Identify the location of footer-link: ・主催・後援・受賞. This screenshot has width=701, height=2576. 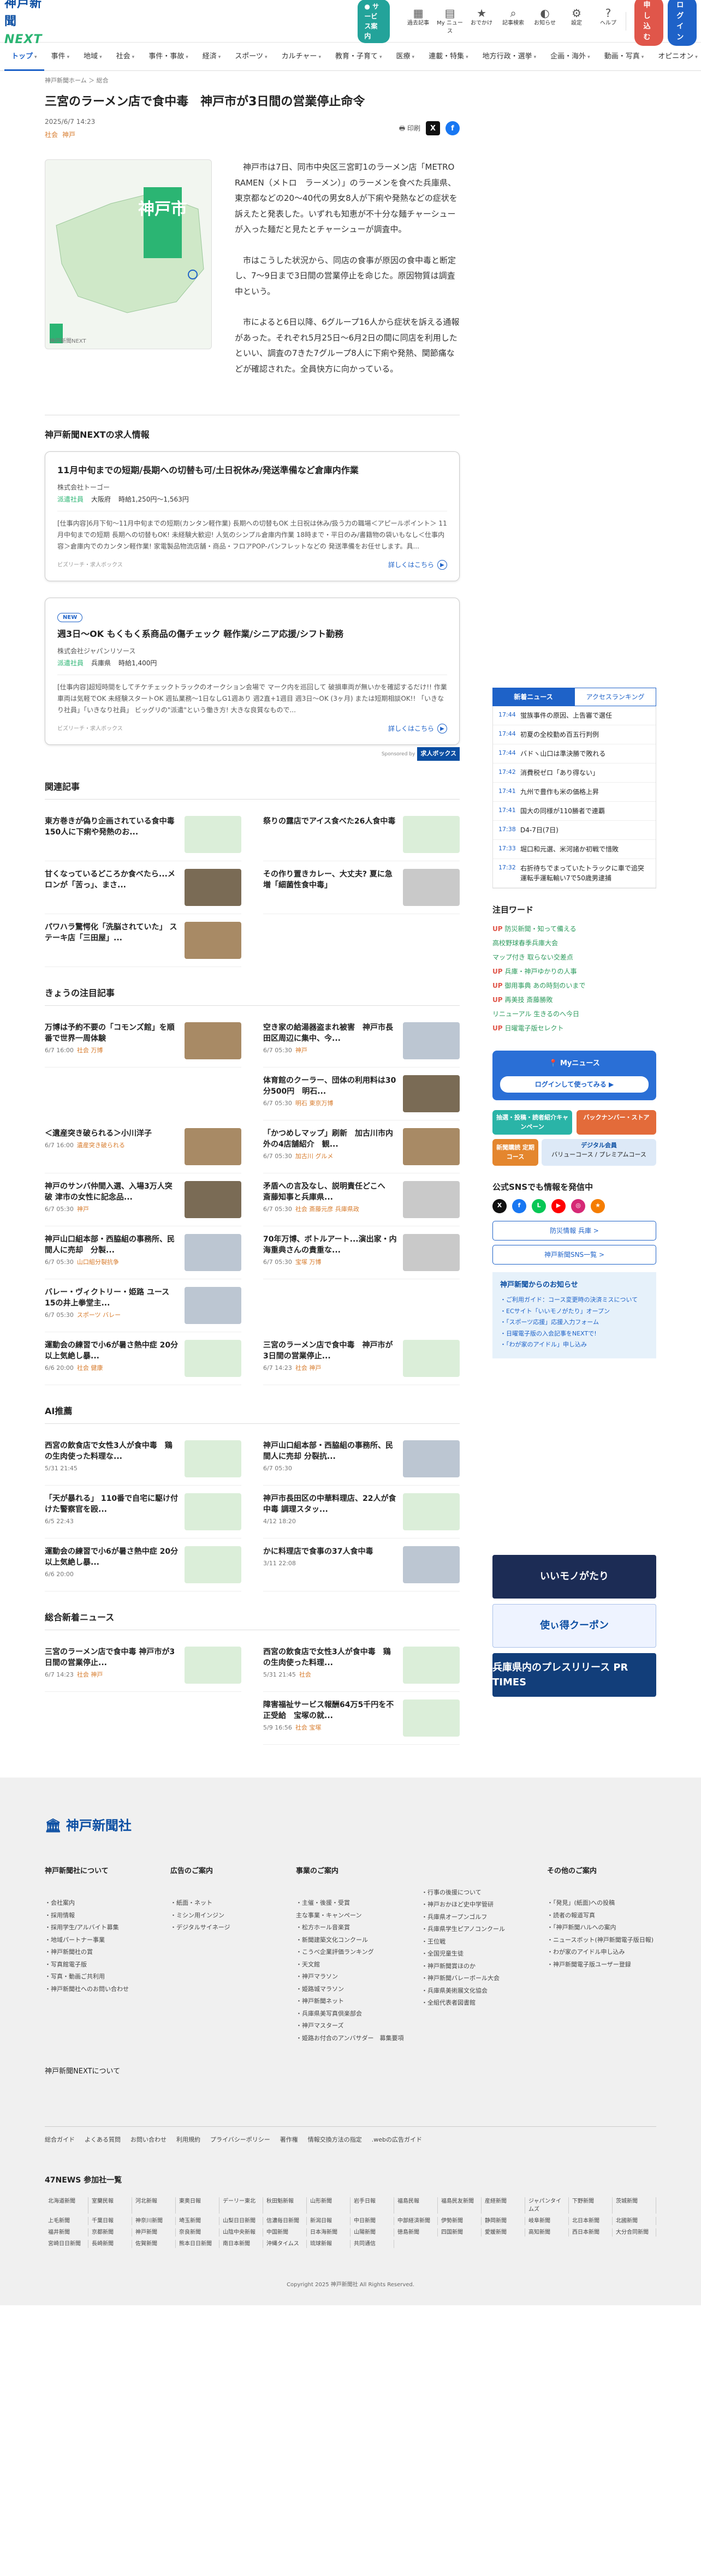
(350, 1903).